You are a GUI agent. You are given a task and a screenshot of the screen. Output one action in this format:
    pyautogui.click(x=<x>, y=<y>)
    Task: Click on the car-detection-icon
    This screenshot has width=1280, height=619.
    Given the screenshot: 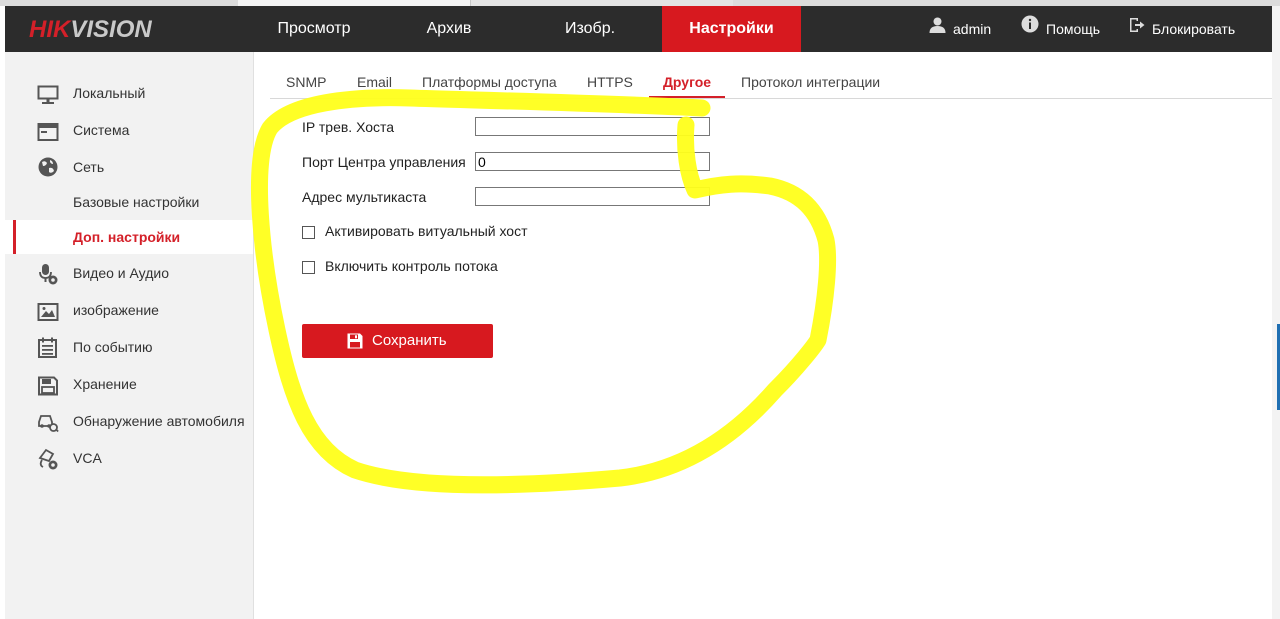 What is the action you would take?
    pyautogui.click(x=48, y=422)
    